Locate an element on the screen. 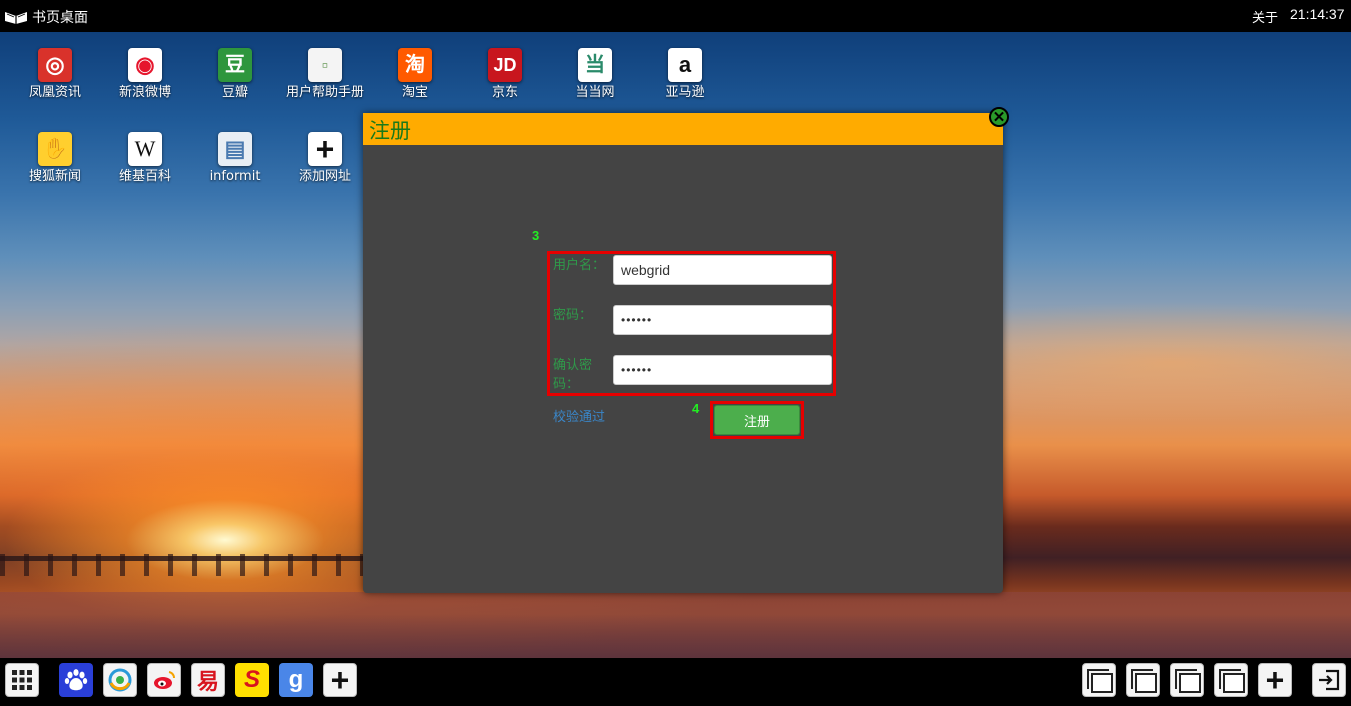  desktop-icon-jd: JD 京东 is located at coordinates (505, 74).